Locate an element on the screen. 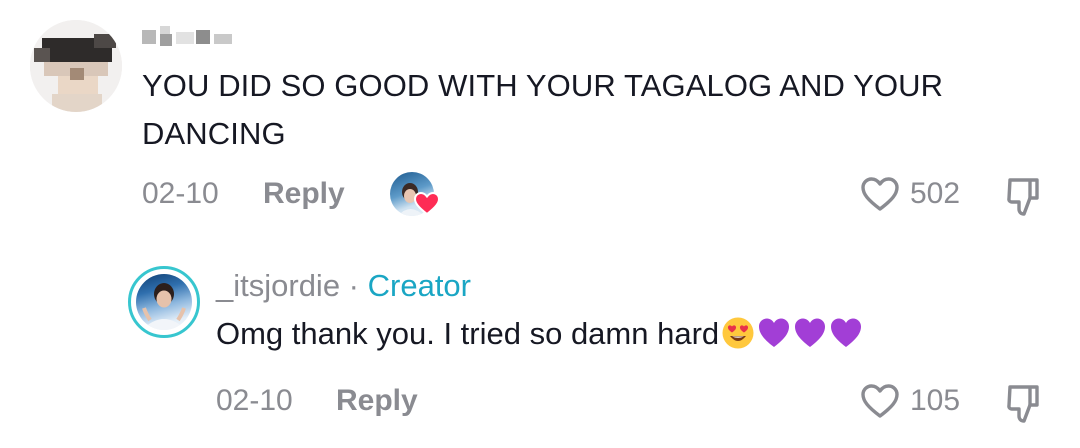  reply-username: _itsjordie is located at coordinates (278, 285).